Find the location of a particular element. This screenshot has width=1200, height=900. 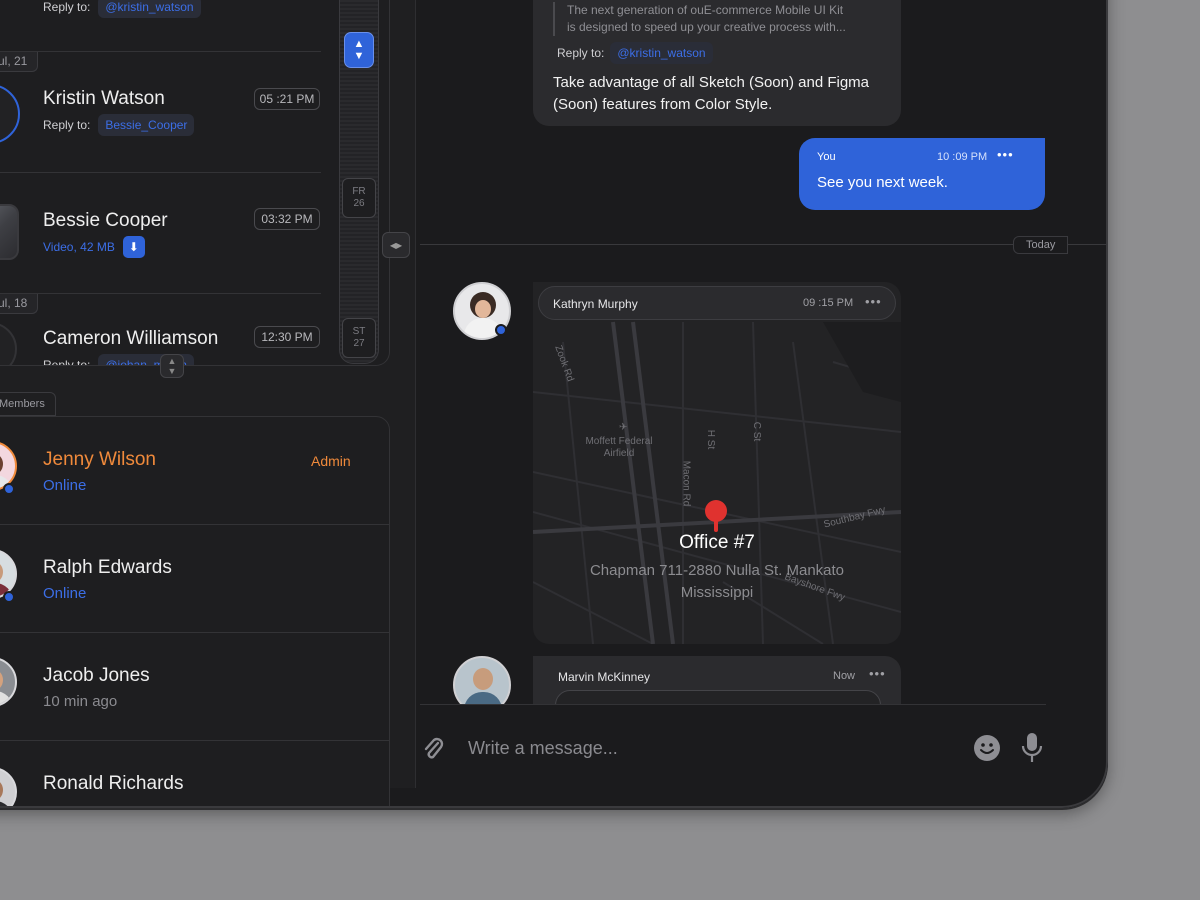

map-label: C St is located at coordinates (757, 431).